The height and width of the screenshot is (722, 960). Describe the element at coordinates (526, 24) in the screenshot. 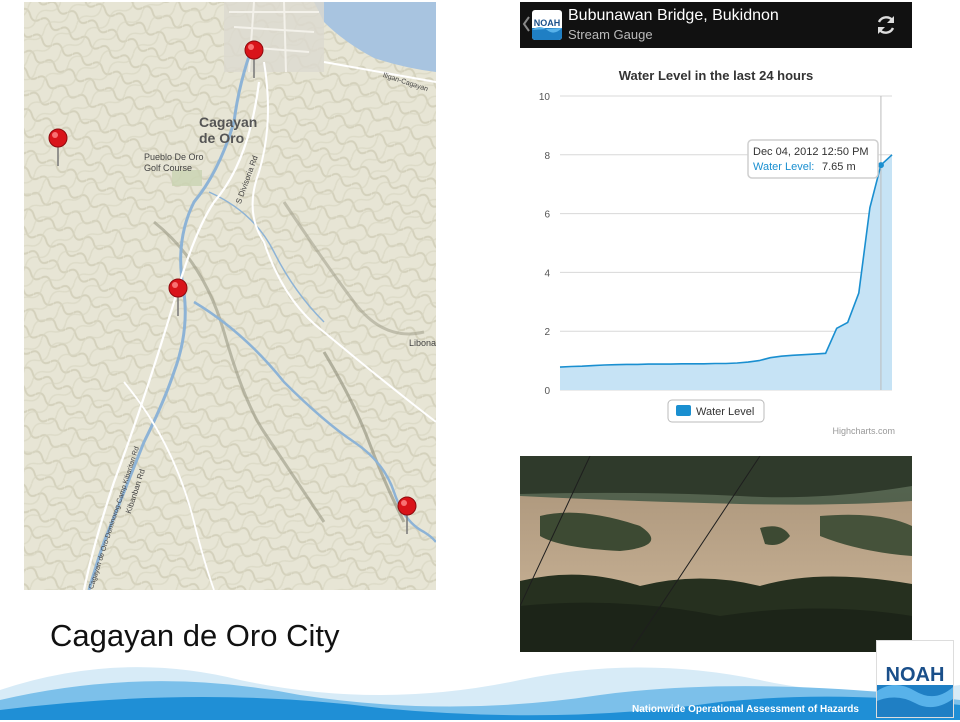

I see `chevron-left-icon` at that location.